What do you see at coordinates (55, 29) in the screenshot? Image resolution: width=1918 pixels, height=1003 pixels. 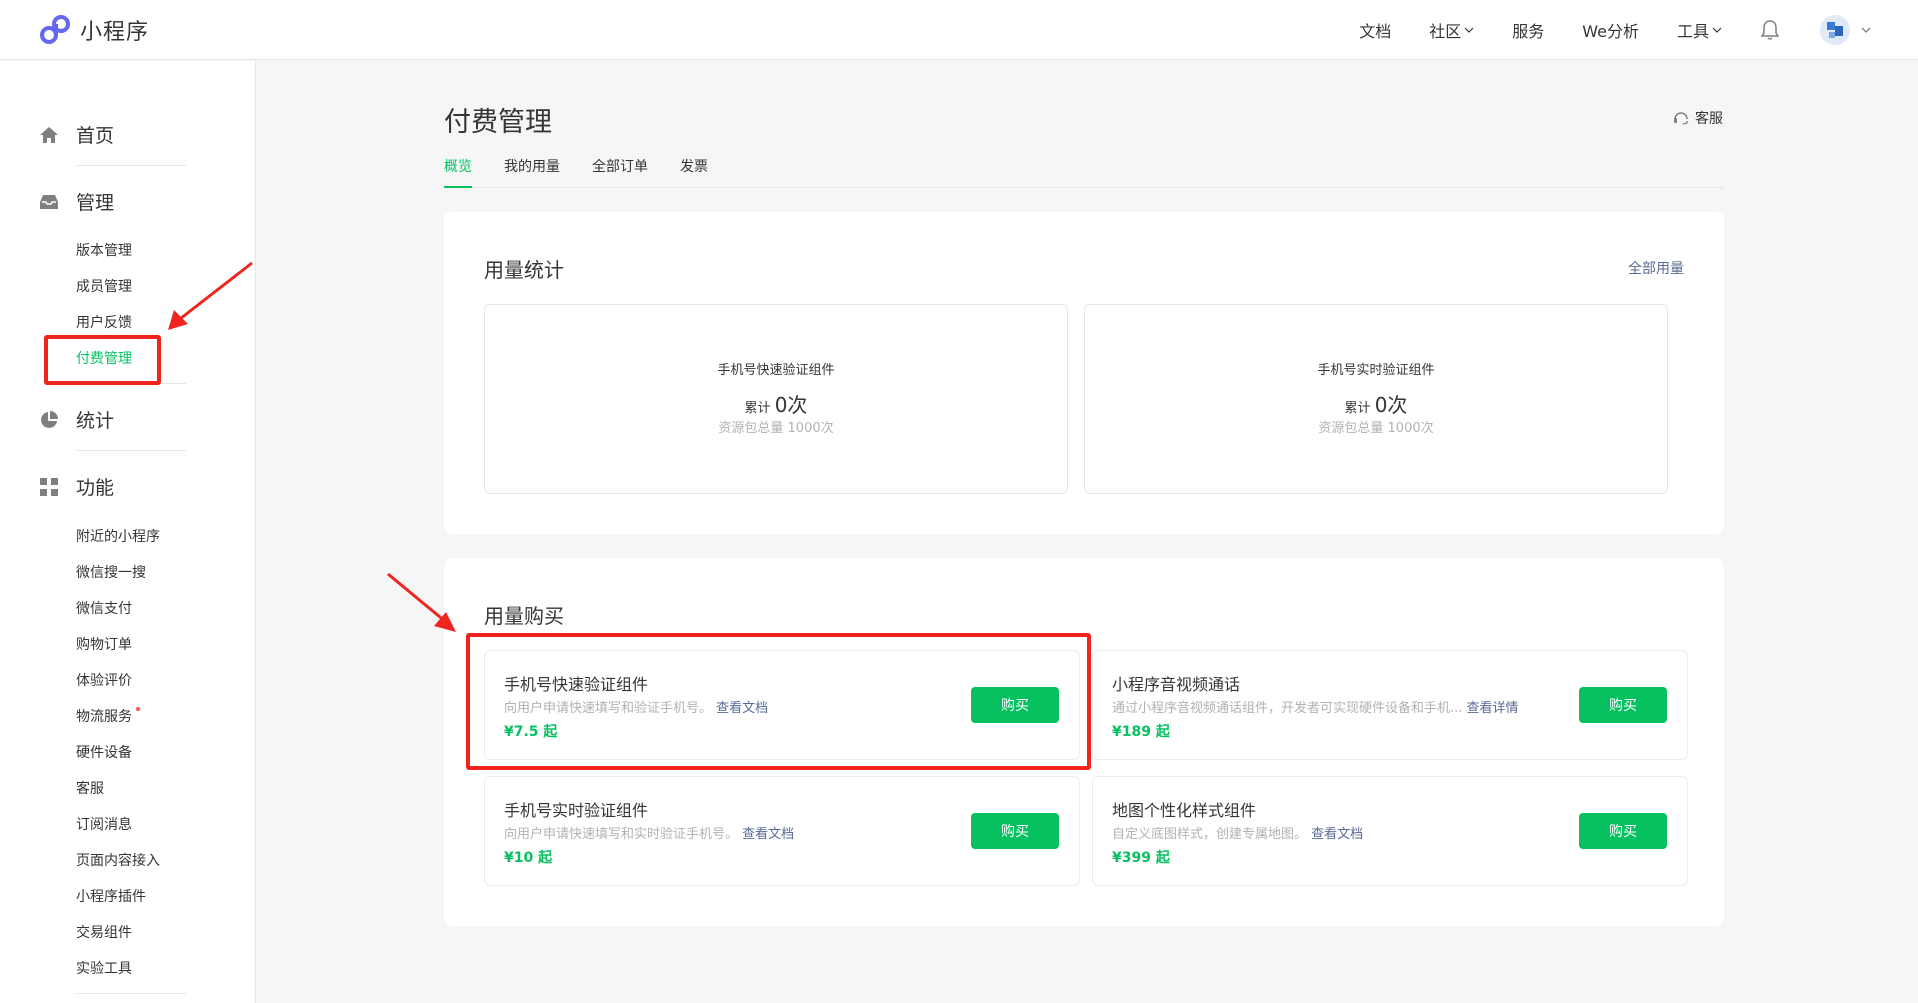 I see `miniprogram-logo-icon` at bounding box center [55, 29].